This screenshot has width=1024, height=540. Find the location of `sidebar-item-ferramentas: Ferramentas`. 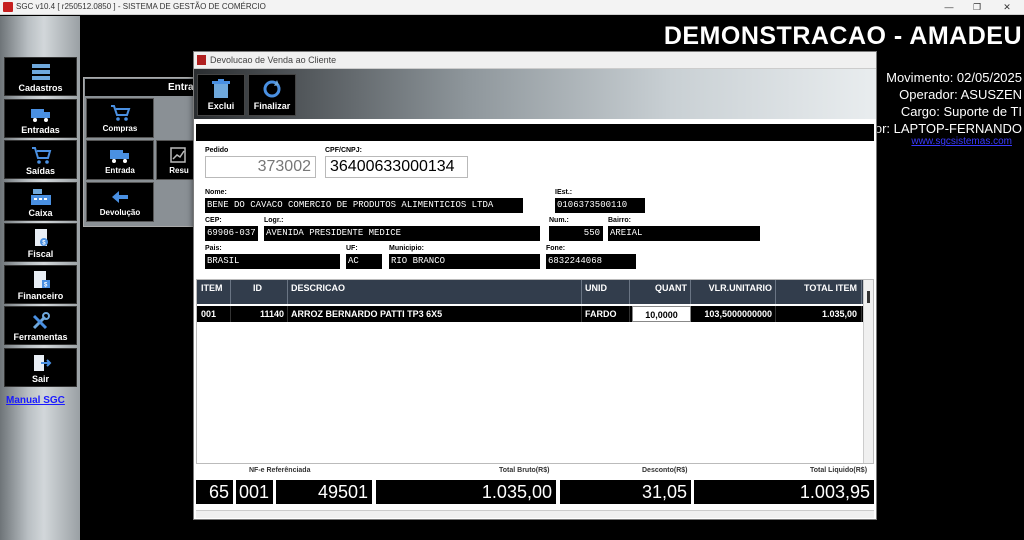

sidebar-item-ferramentas: Ferramentas is located at coordinates (40, 325).